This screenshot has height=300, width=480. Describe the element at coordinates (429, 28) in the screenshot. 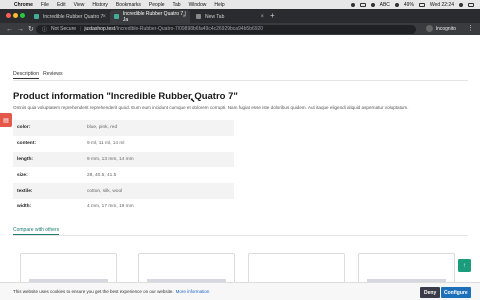

I see `incognito-icon` at that location.